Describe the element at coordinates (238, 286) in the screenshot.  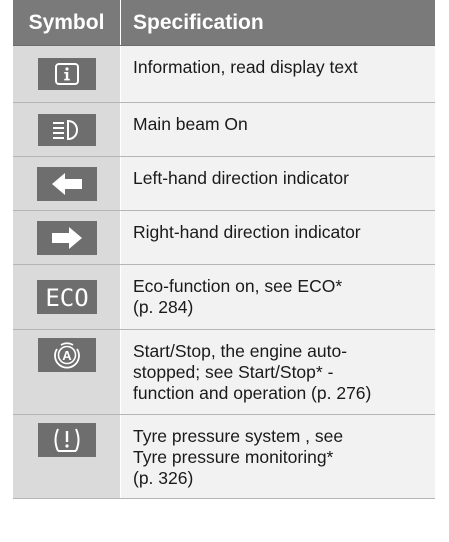
I see `spec-line: Eco-function on, see ECO*` at that location.